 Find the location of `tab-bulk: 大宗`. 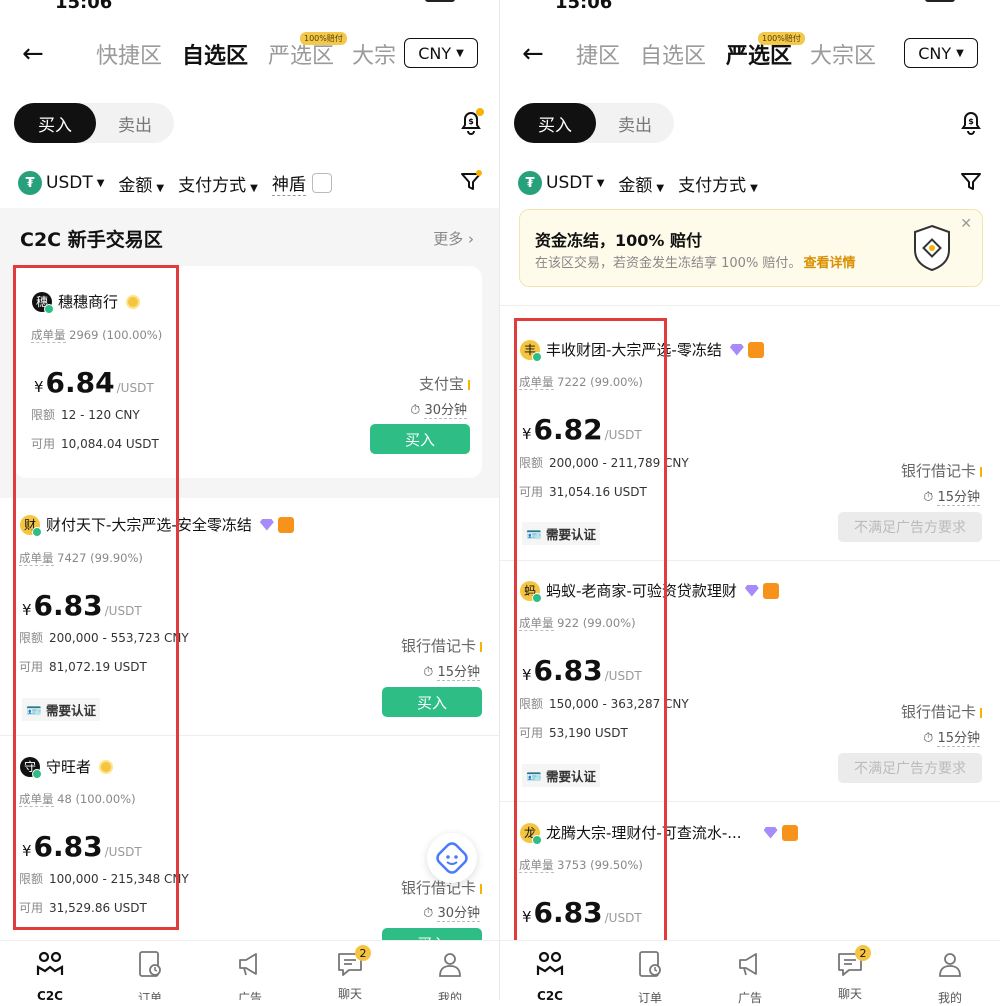

tab-bulk: 大宗 is located at coordinates (374, 54).